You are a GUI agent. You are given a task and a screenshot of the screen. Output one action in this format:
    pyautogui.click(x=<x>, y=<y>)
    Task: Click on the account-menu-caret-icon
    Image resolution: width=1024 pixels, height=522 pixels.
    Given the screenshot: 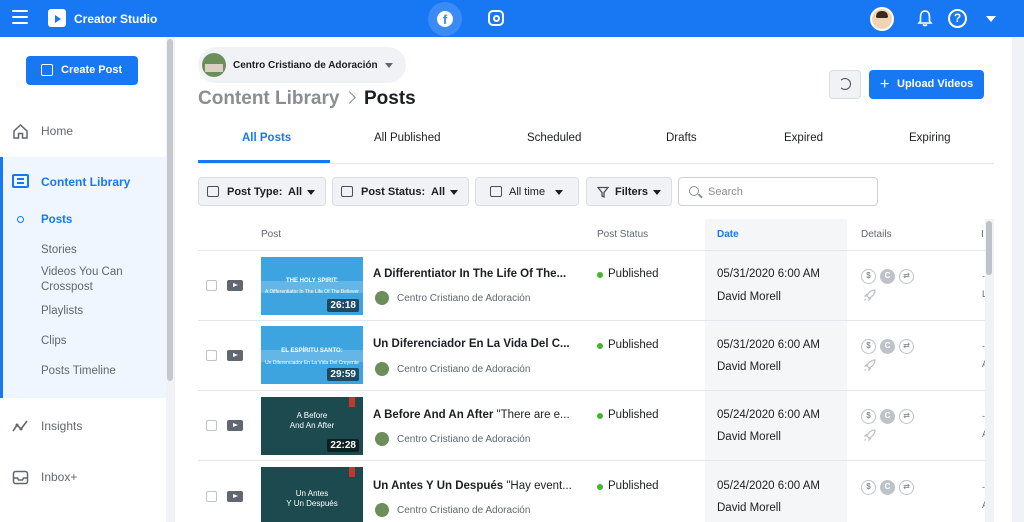 What is the action you would take?
    pyautogui.click(x=991, y=19)
    